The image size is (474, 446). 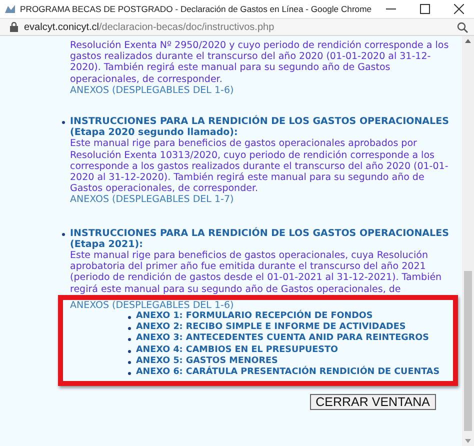 I want to click on lock-icon, so click(x=14, y=27).